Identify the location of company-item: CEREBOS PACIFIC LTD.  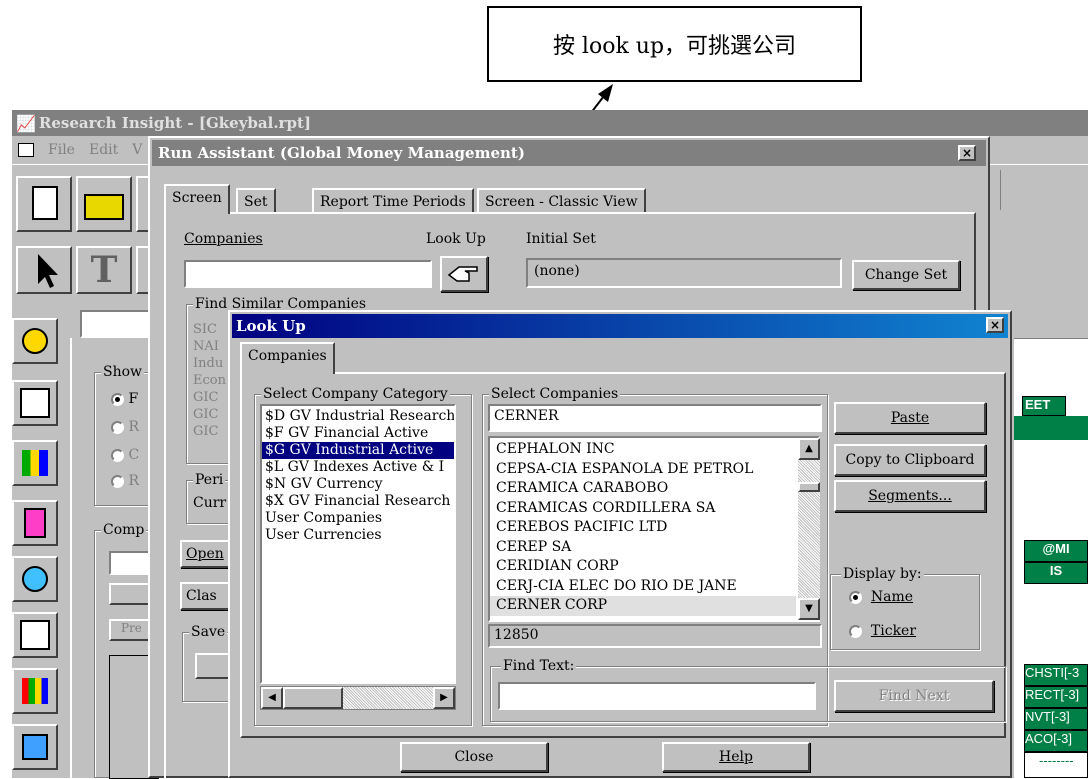
(643, 528).